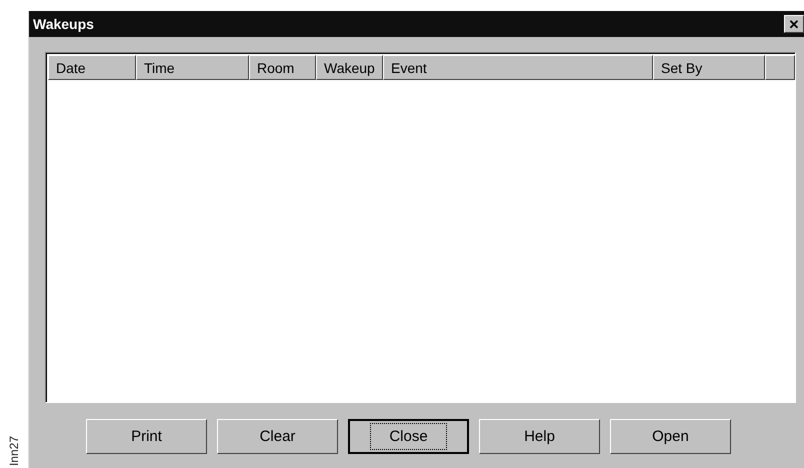  What do you see at coordinates (794, 24) in the screenshot?
I see `close-button: ✕` at bounding box center [794, 24].